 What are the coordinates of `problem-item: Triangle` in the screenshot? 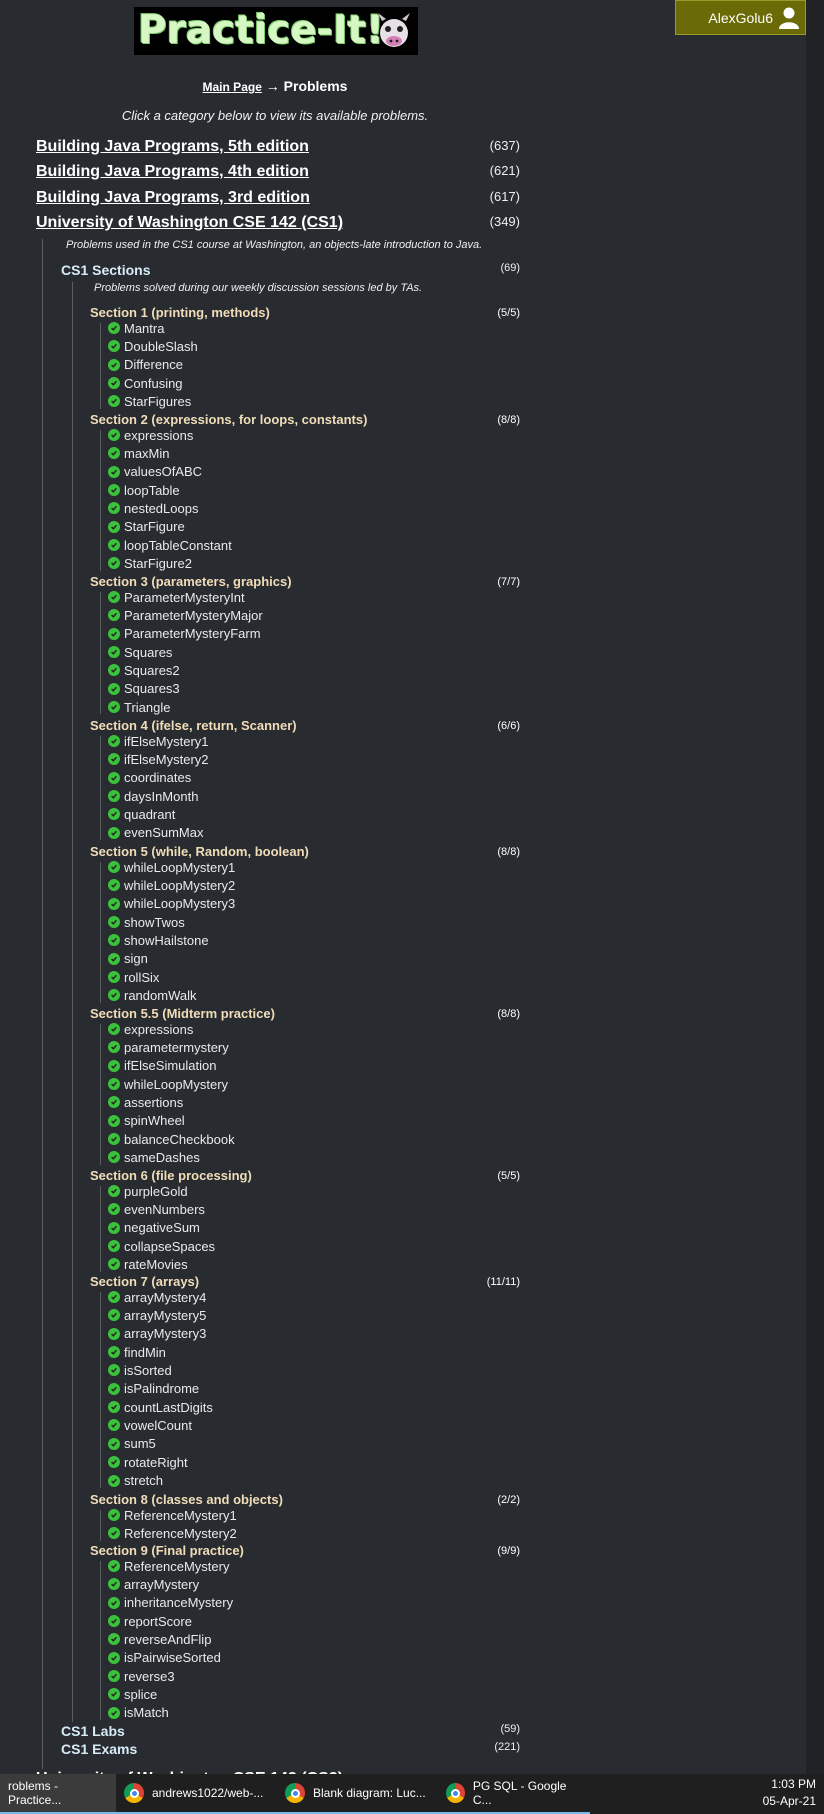 It's located at (139, 707).